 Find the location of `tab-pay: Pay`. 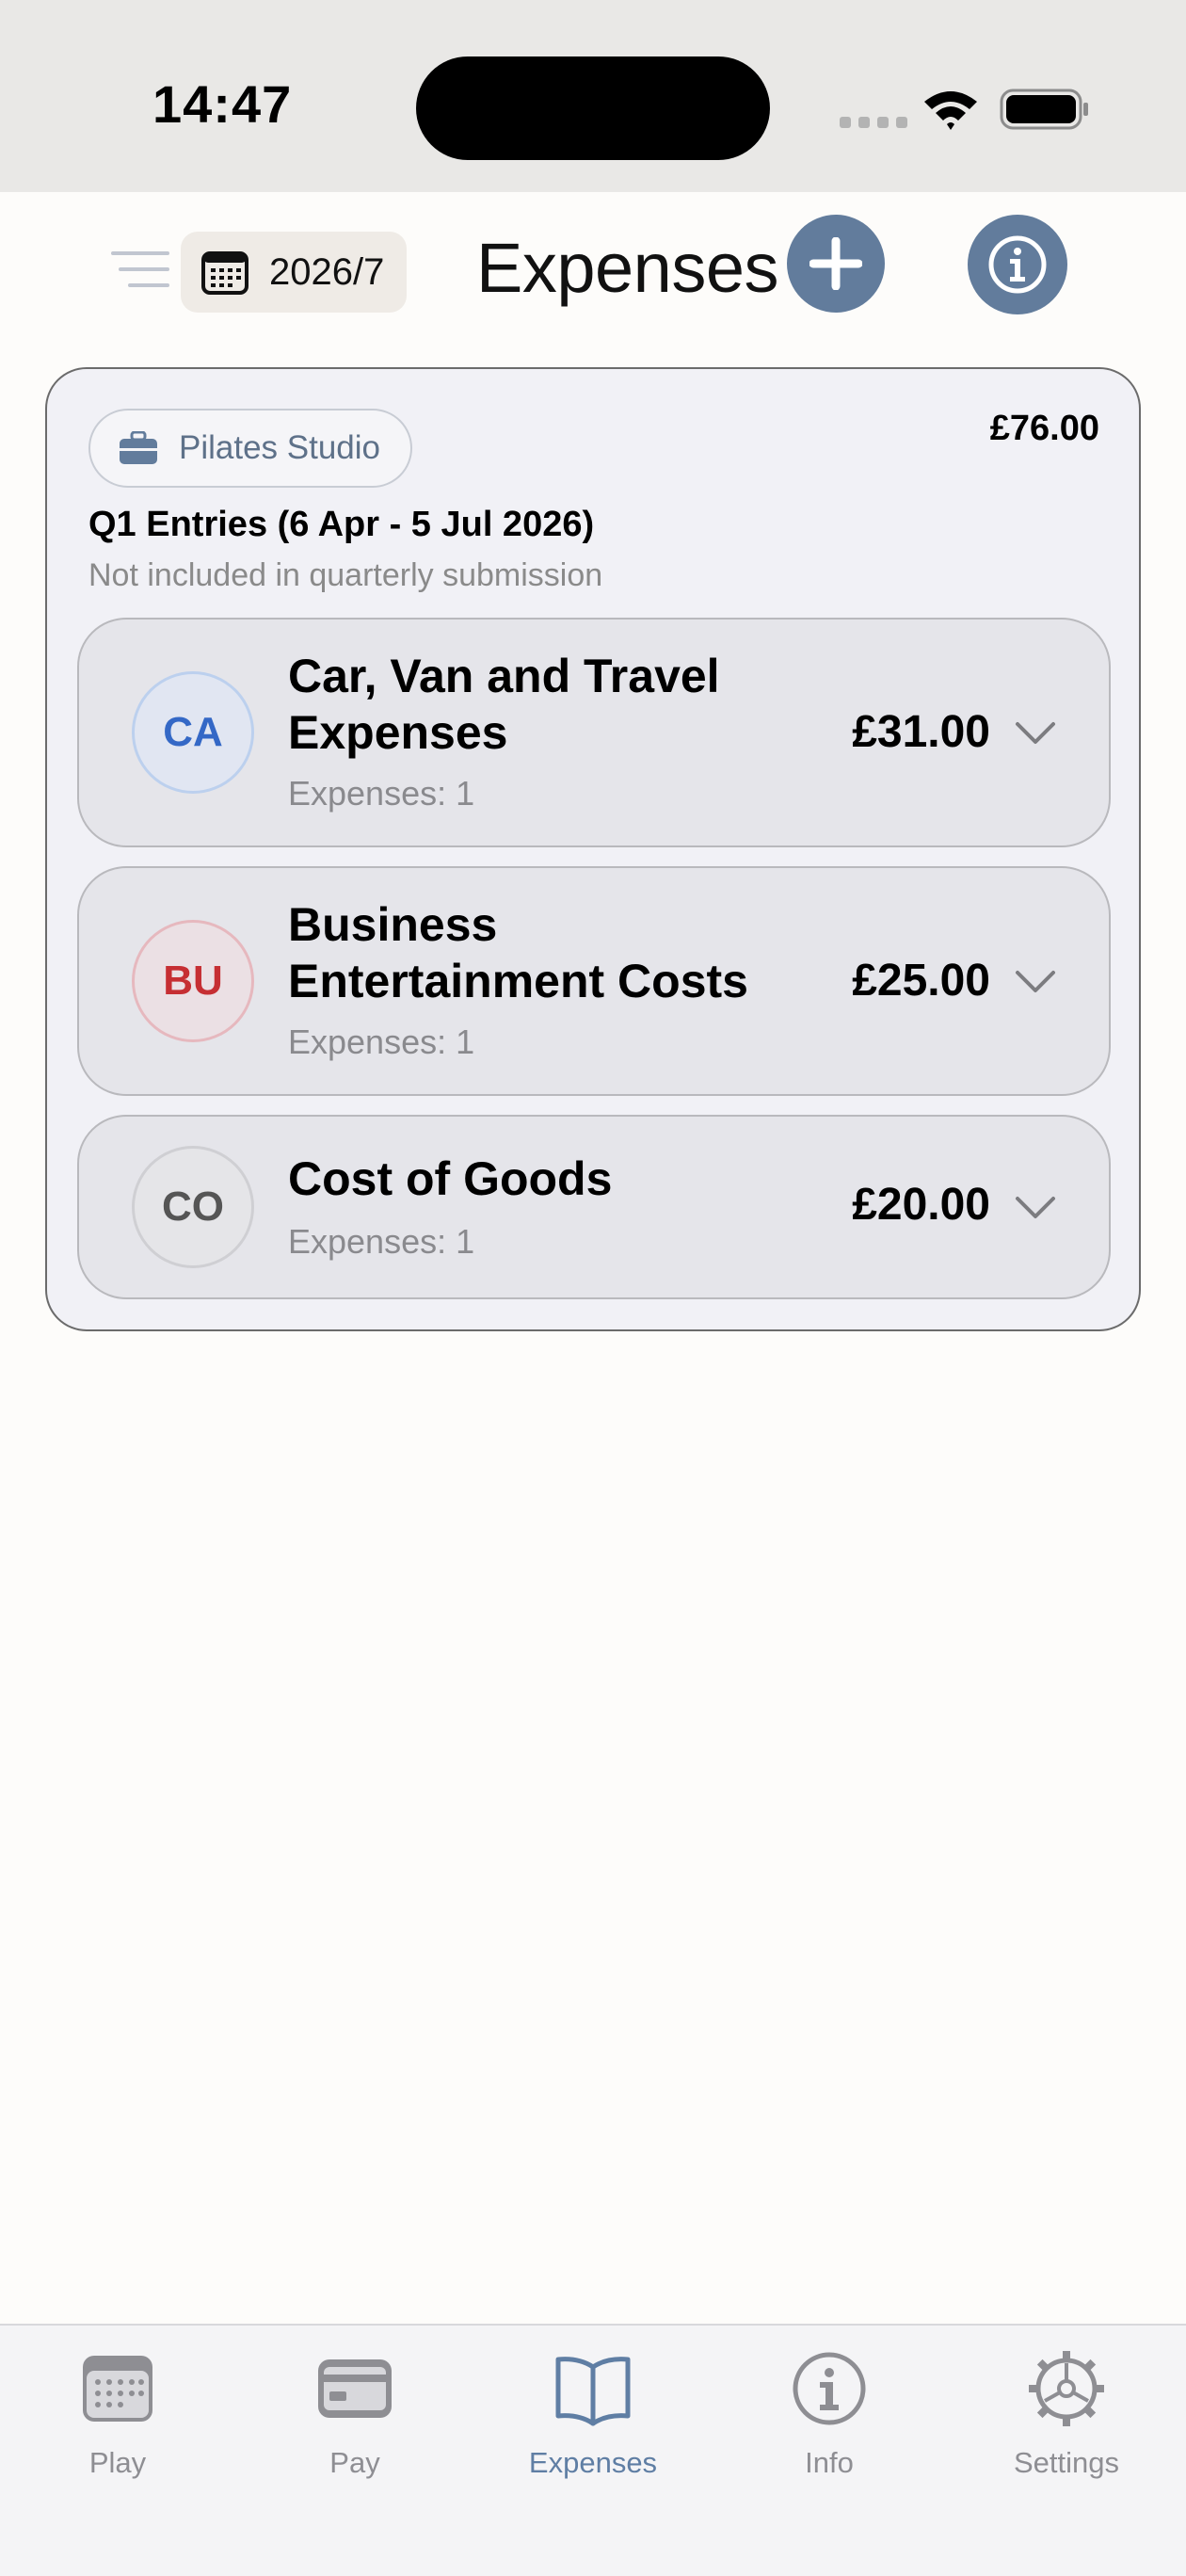

tab-pay: Pay is located at coordinates (355, 2423).